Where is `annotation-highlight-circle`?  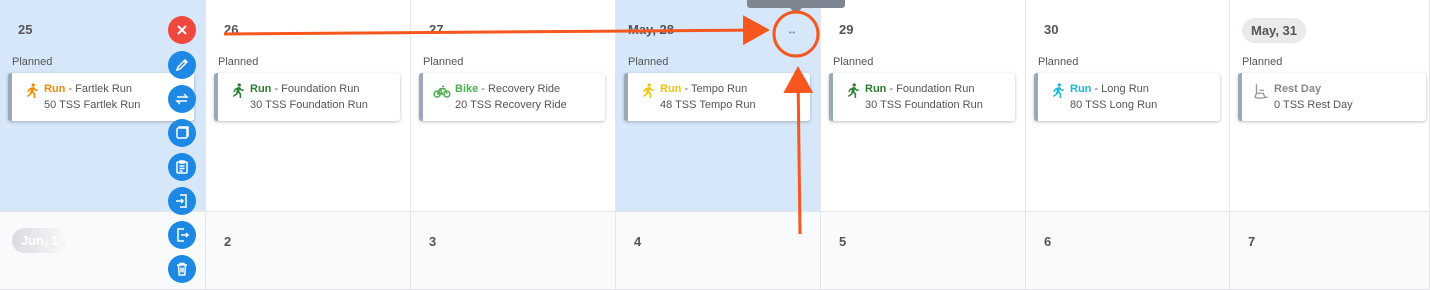 annotation-highlight-circle is located at coordinates (796, 34).